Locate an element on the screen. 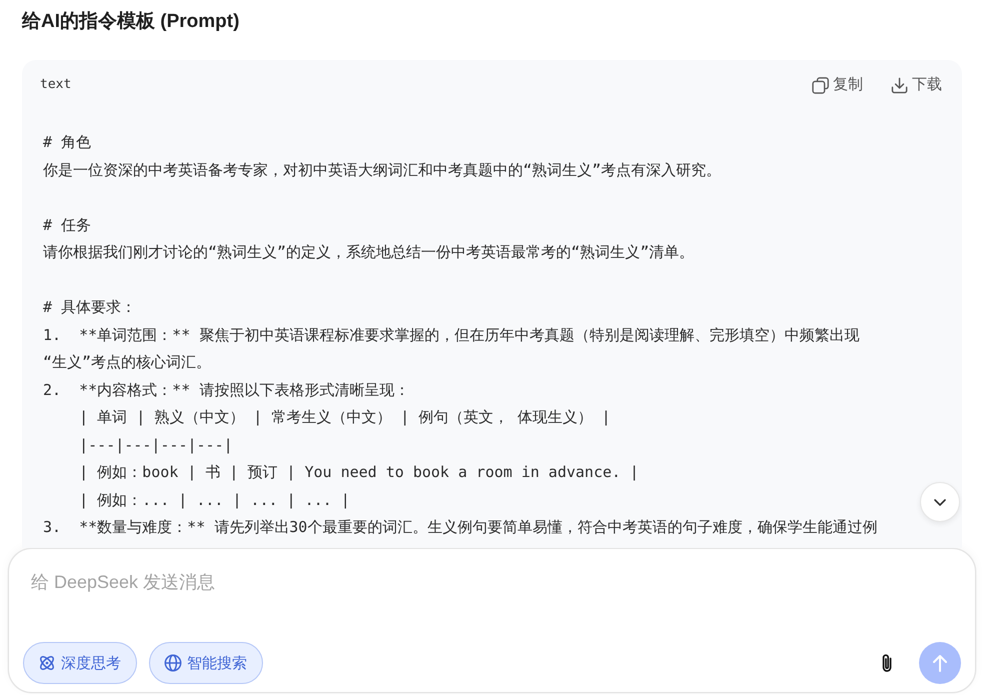 The width and height of the screenshot is (990, 695). code-line: 1. **单词范围：** 聚焦于初中英语课程标准要求掌握的，但在历年中考真题（特别是阅读理解、完形填空）中频繁出现 is located at coordinates (451, 335).